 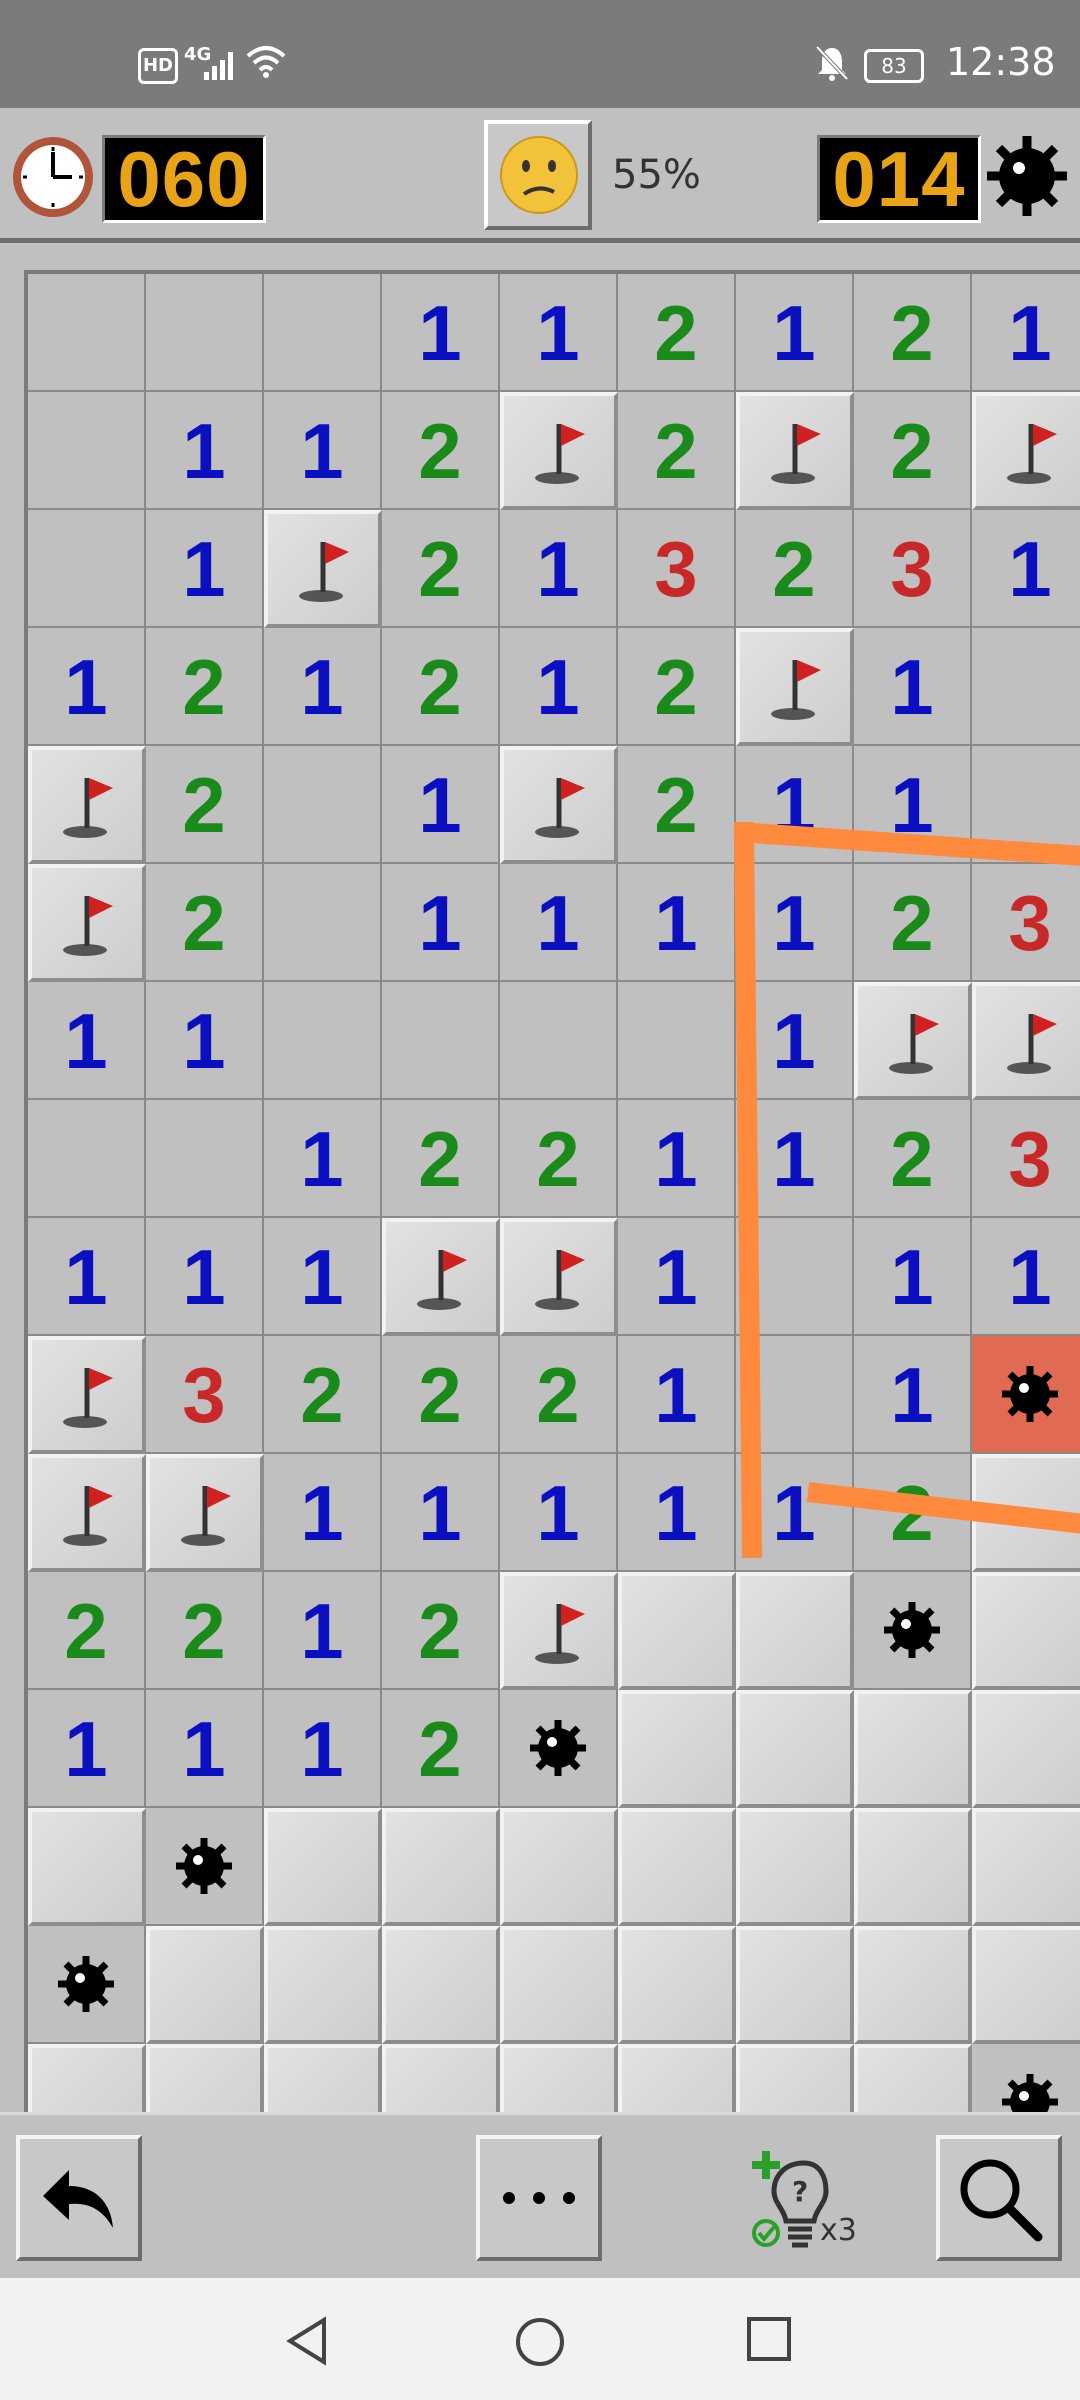 I want to click on exploded-mine-cell, so click(x=1026, y=1395).